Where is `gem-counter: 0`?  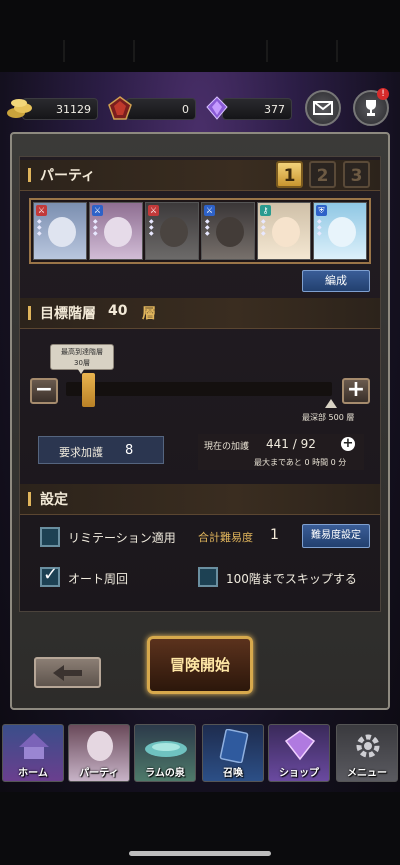
gem-counter: 0 is located at coordinates (161, 109).